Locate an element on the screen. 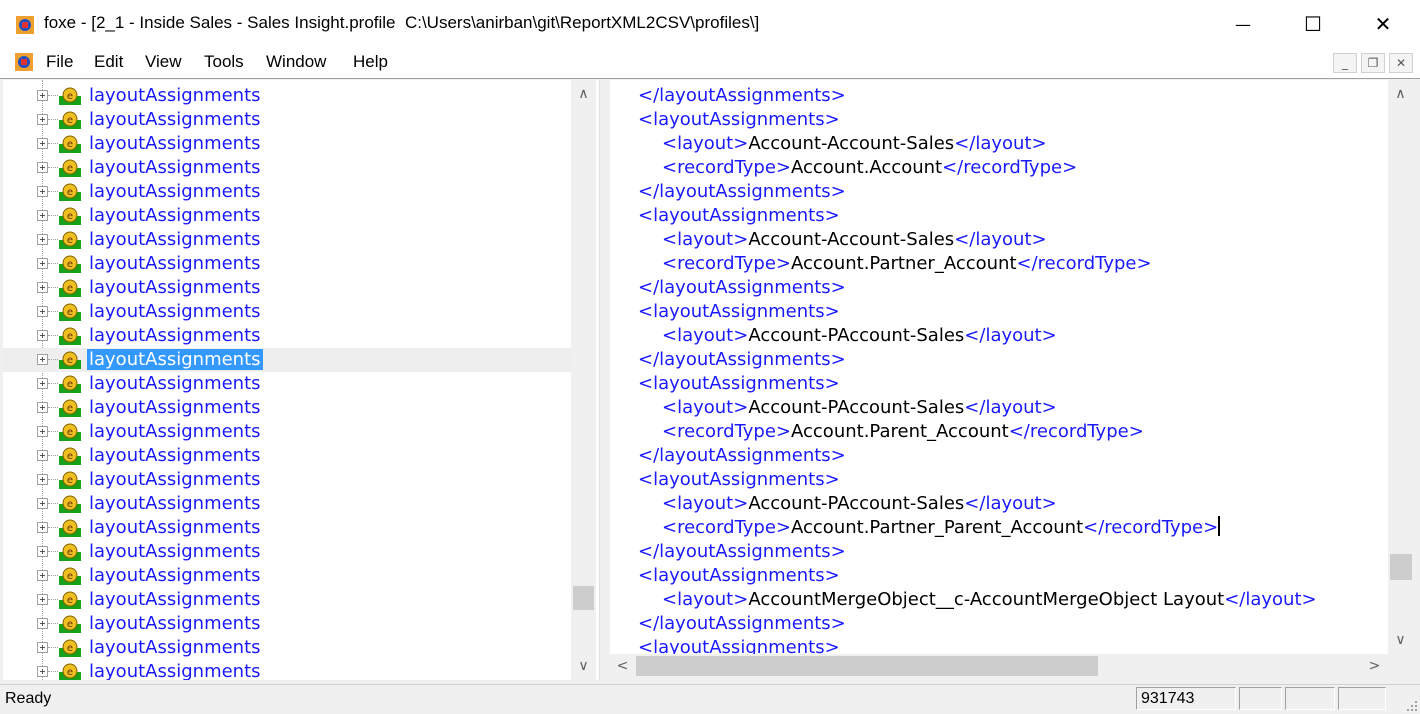 Image resolution: width=1420 pixels, height=714 pixels. menu-view: View is located at coordinates (163, 62).